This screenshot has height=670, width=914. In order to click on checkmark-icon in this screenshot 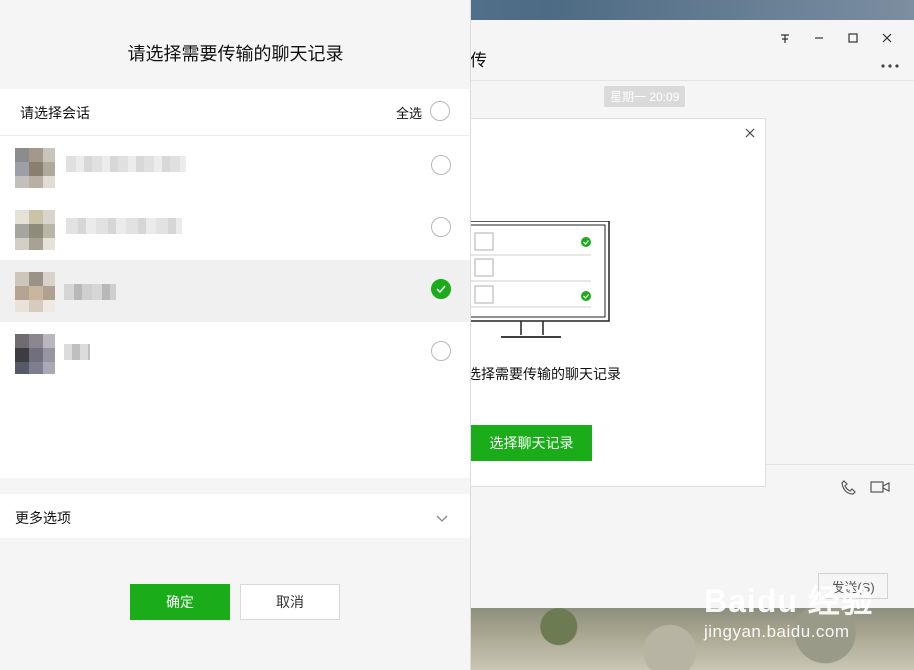, I will do `click(441, 289)`.